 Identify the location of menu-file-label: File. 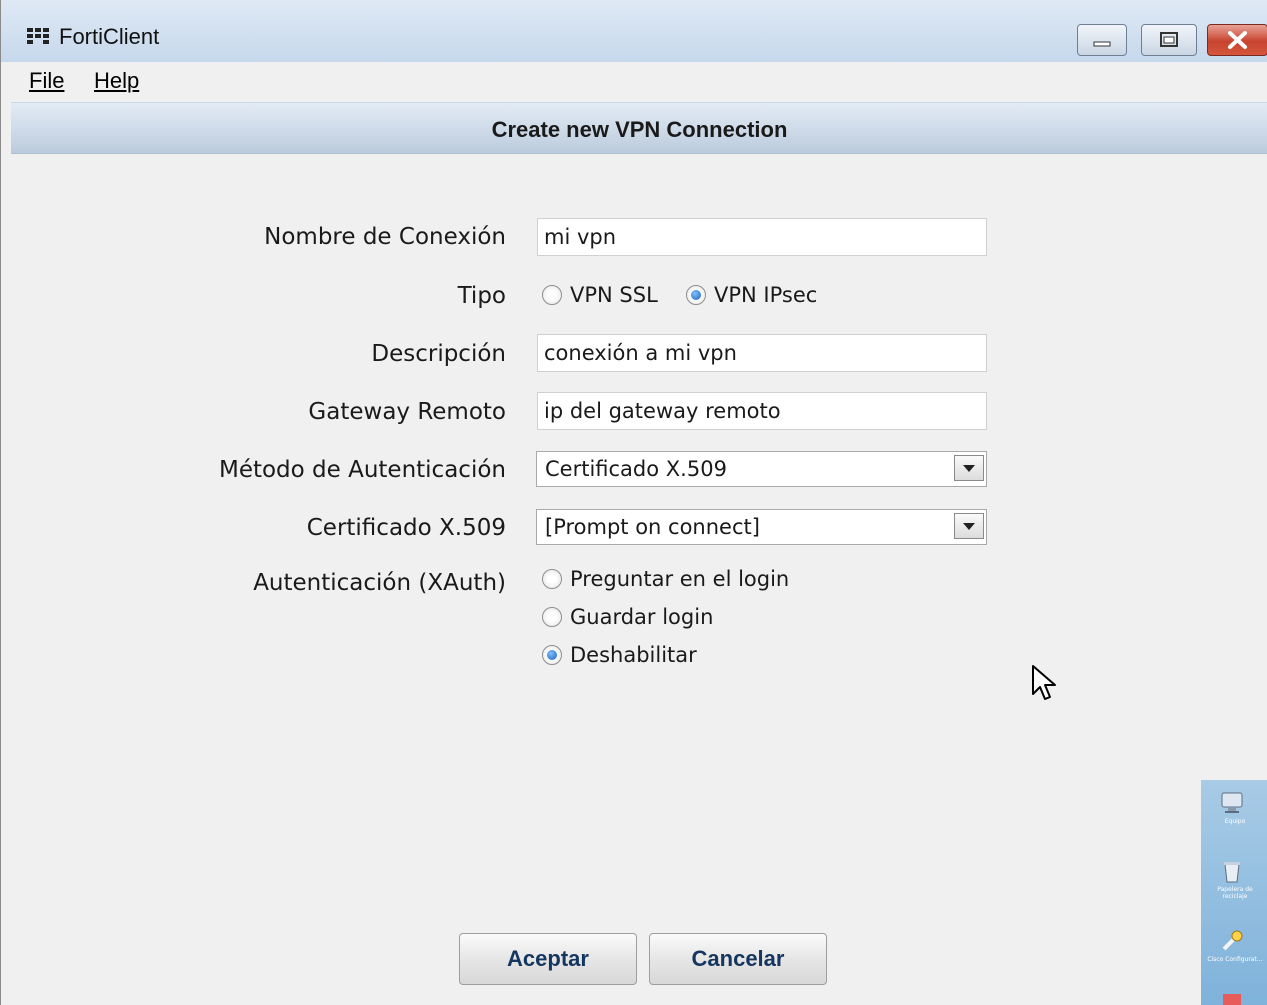
(47, 80).